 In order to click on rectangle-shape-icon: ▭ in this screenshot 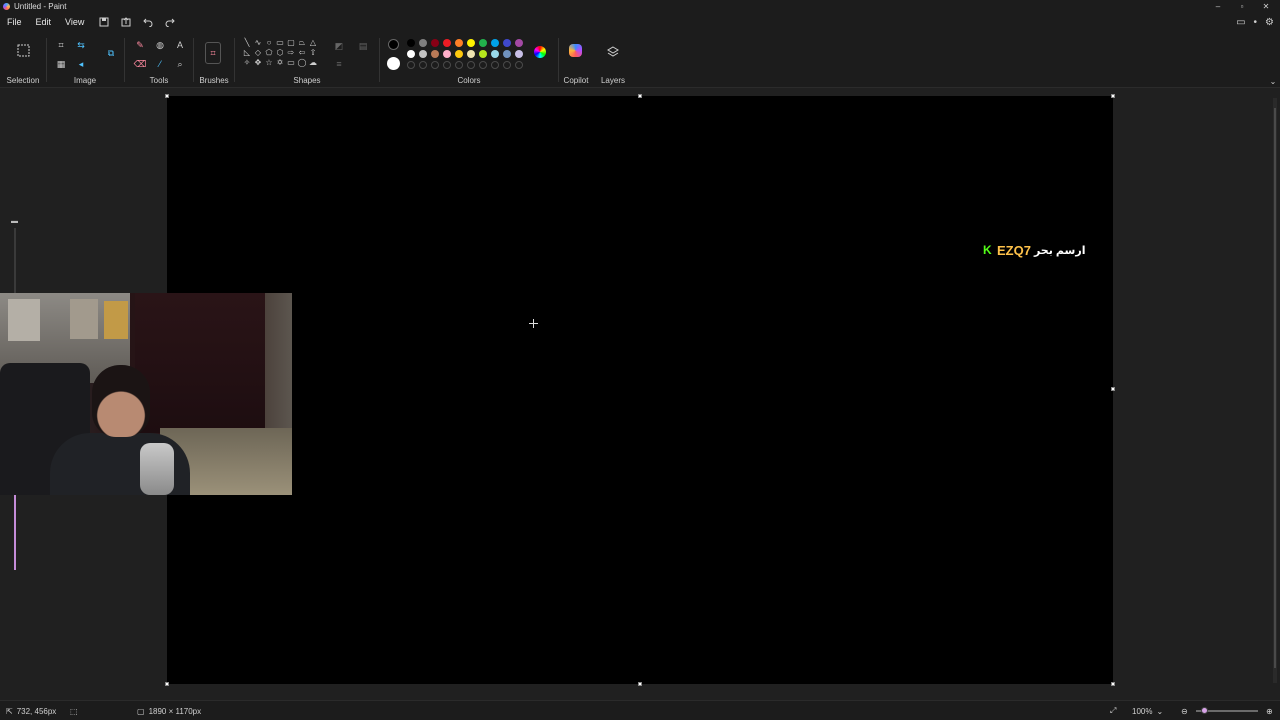, I will do `click(280, 42)`.